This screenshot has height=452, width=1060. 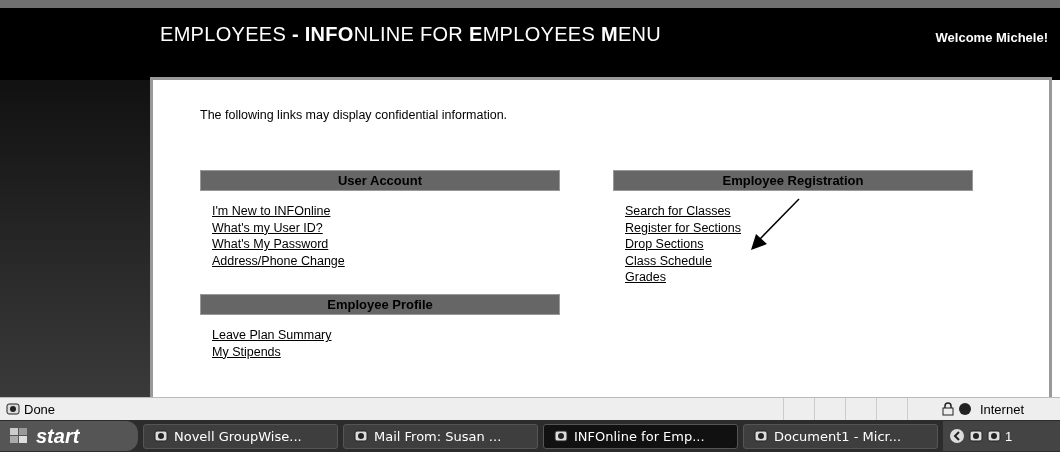 What do you see at coordinates (278, 260) in the screenshot?
I see `menu-link: Address/Phone Change` at bounding box center [278, 260].